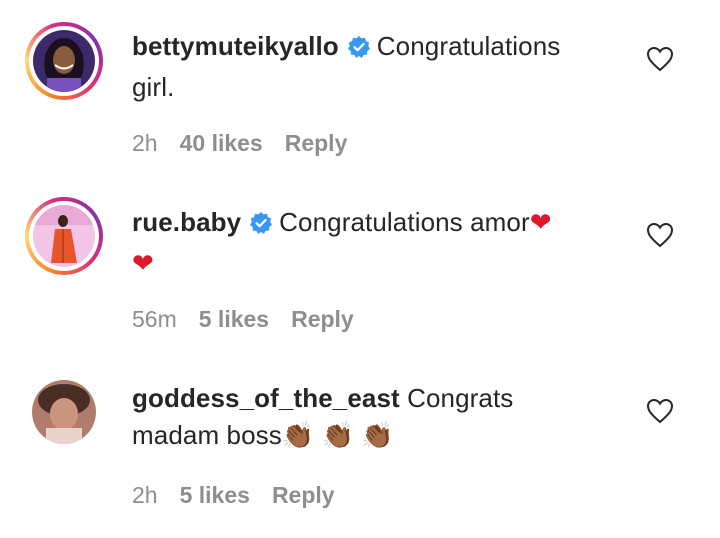 This screenshot has height=538, width=720. I want to click on comment-body-line1: Congratulations amor, so click(404, 222).